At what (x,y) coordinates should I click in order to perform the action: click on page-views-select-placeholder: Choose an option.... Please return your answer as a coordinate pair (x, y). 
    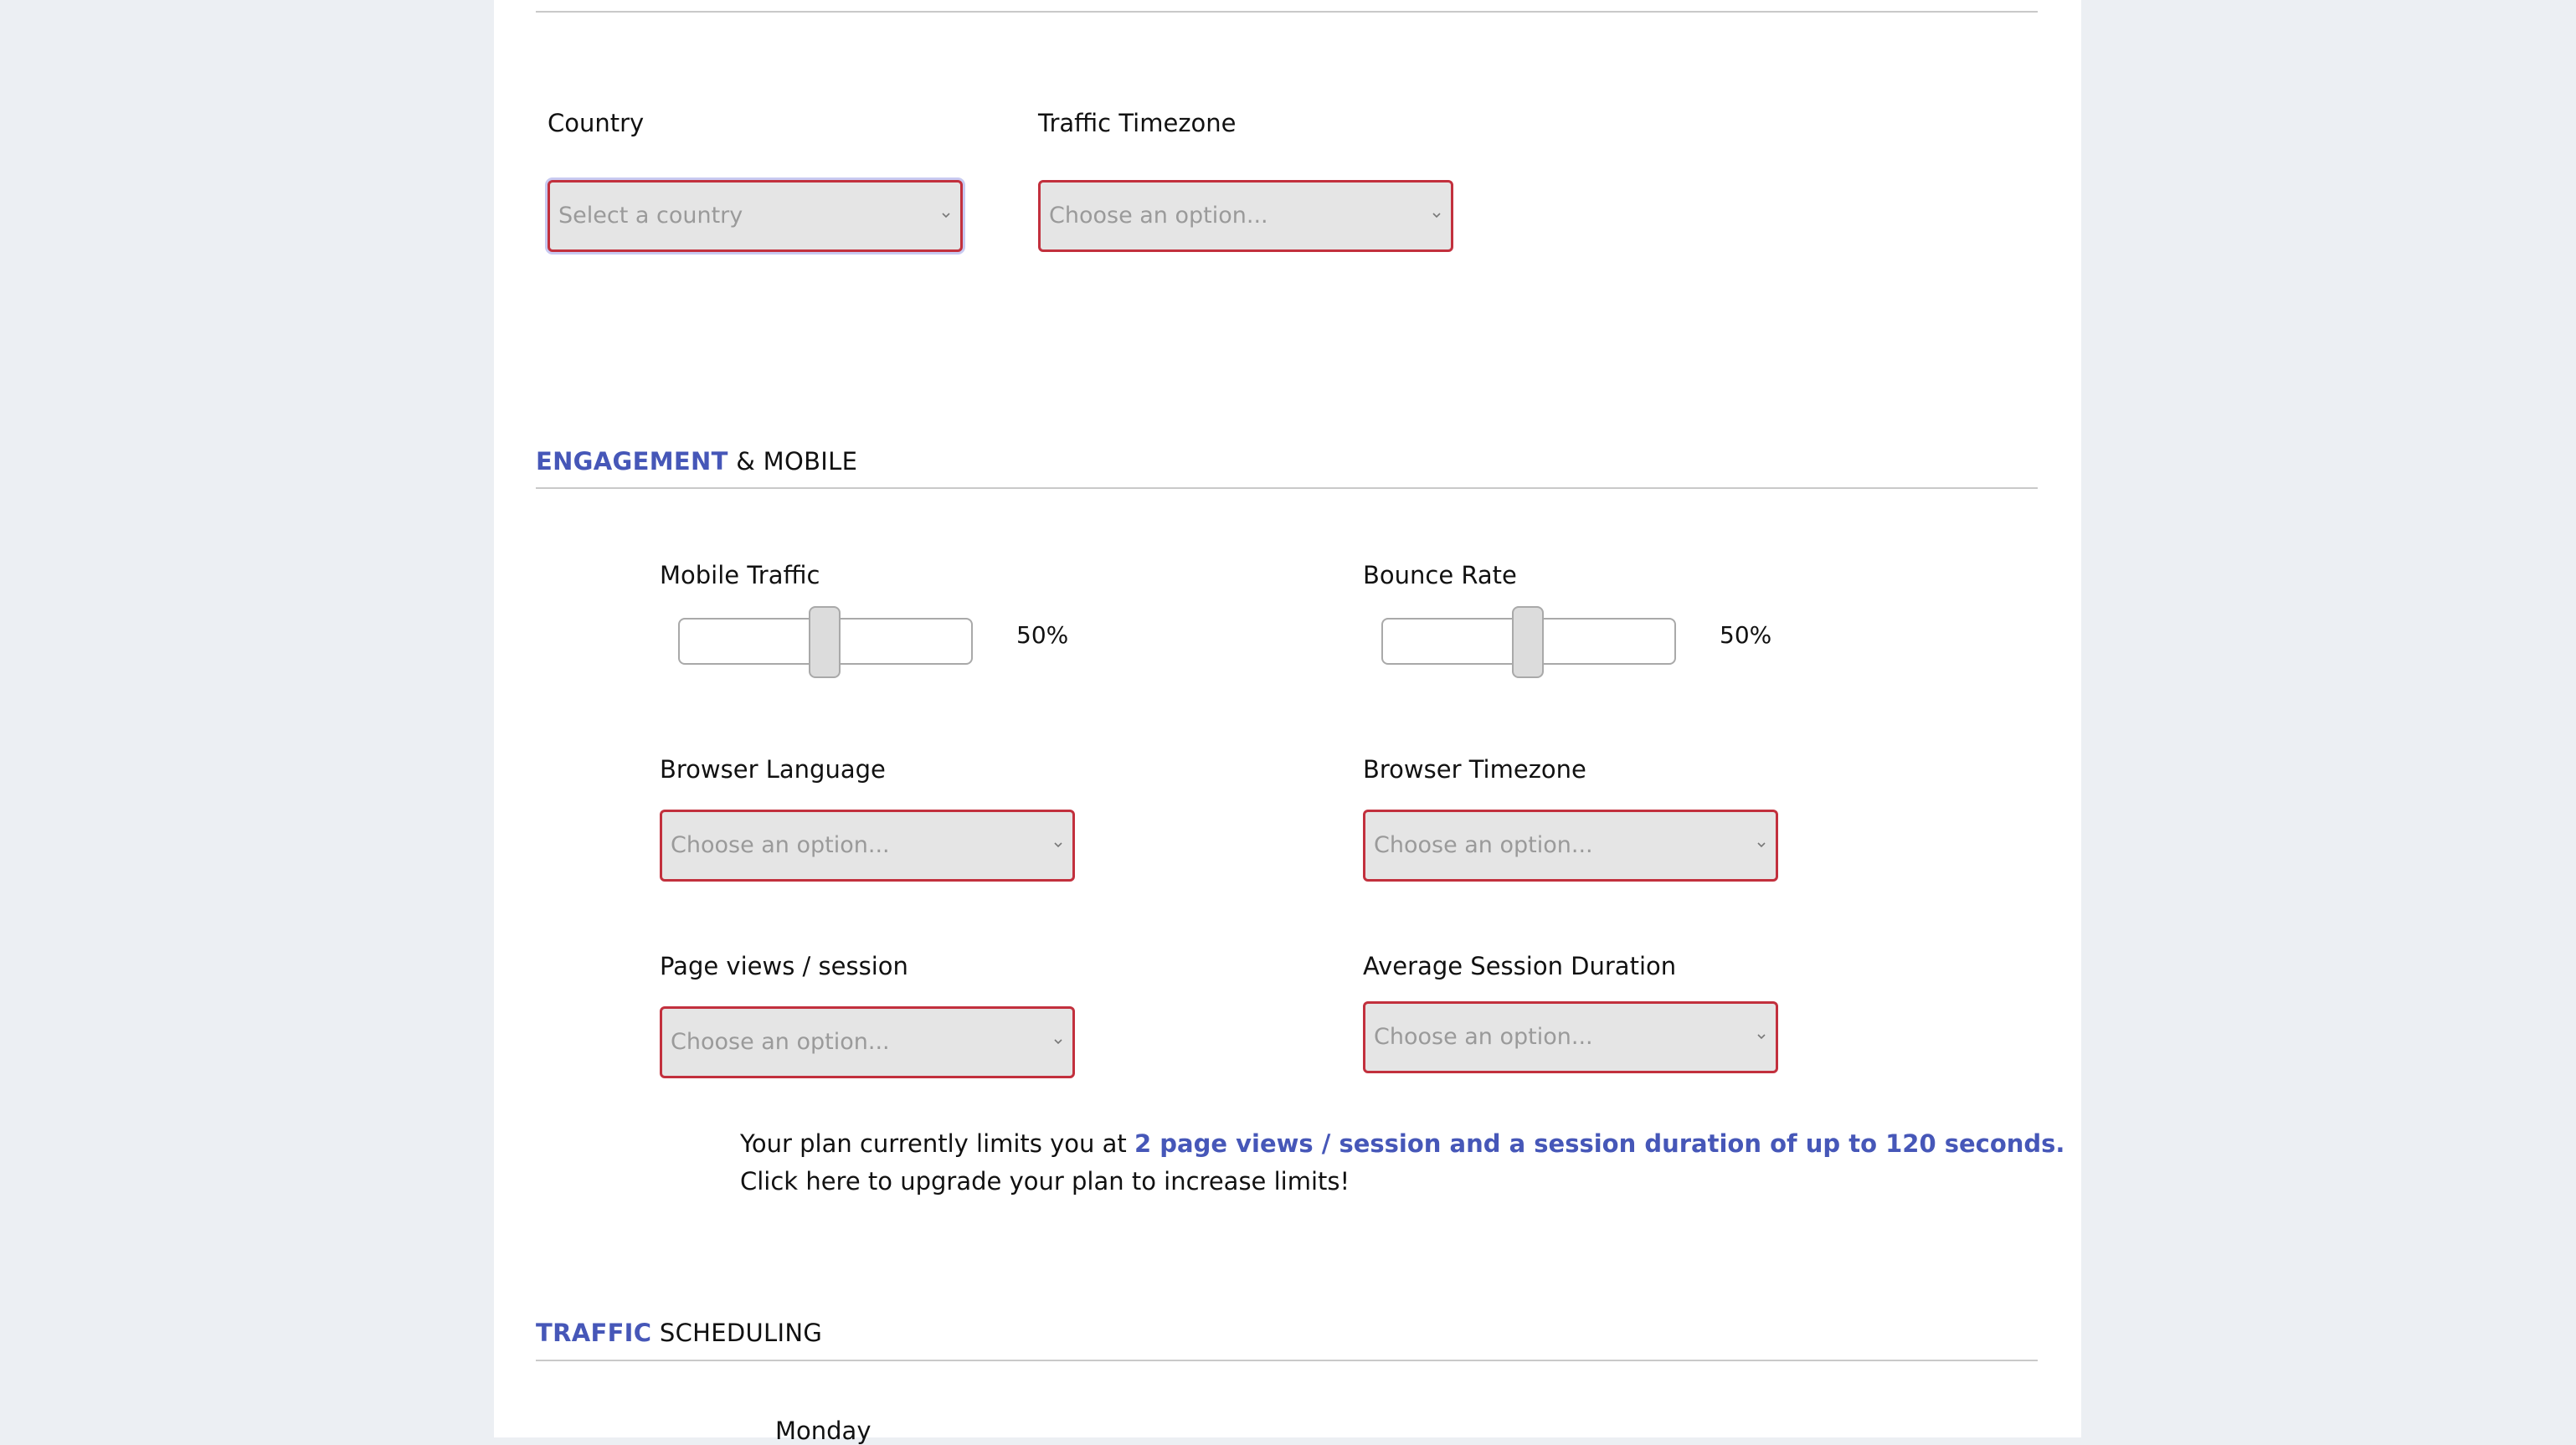
    Looking at the image, I should click on (780, 1042).